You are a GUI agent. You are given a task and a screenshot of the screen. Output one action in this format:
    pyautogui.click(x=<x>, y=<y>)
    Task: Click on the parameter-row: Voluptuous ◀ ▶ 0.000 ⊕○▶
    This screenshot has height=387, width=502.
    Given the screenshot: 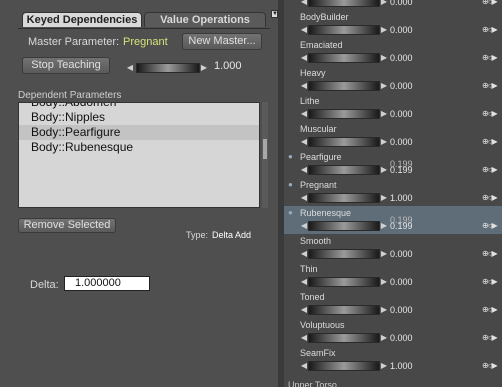 What is the action you would take?
    pyautogui.click(x=393, y=332)
    